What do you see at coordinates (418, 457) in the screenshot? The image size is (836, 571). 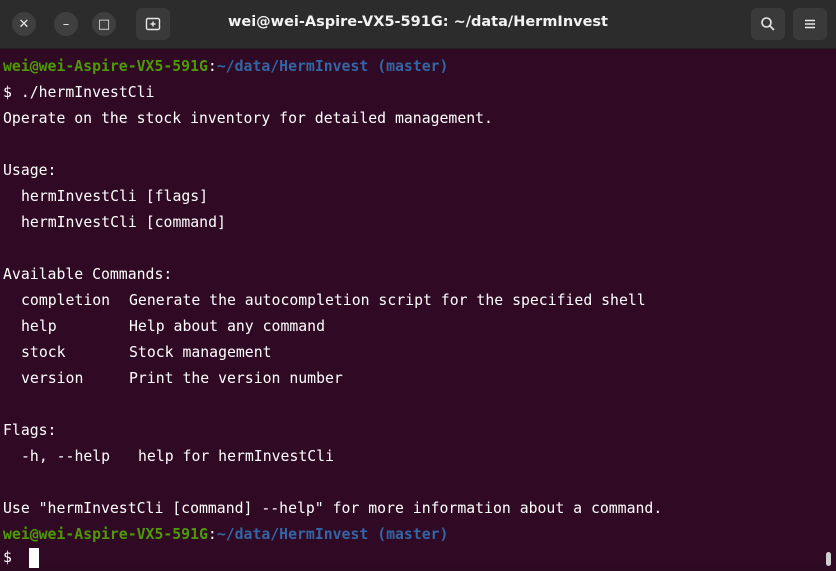 I see `flag-row: -h, --help help for hermInvestCli` at bounding box center [418, 457].